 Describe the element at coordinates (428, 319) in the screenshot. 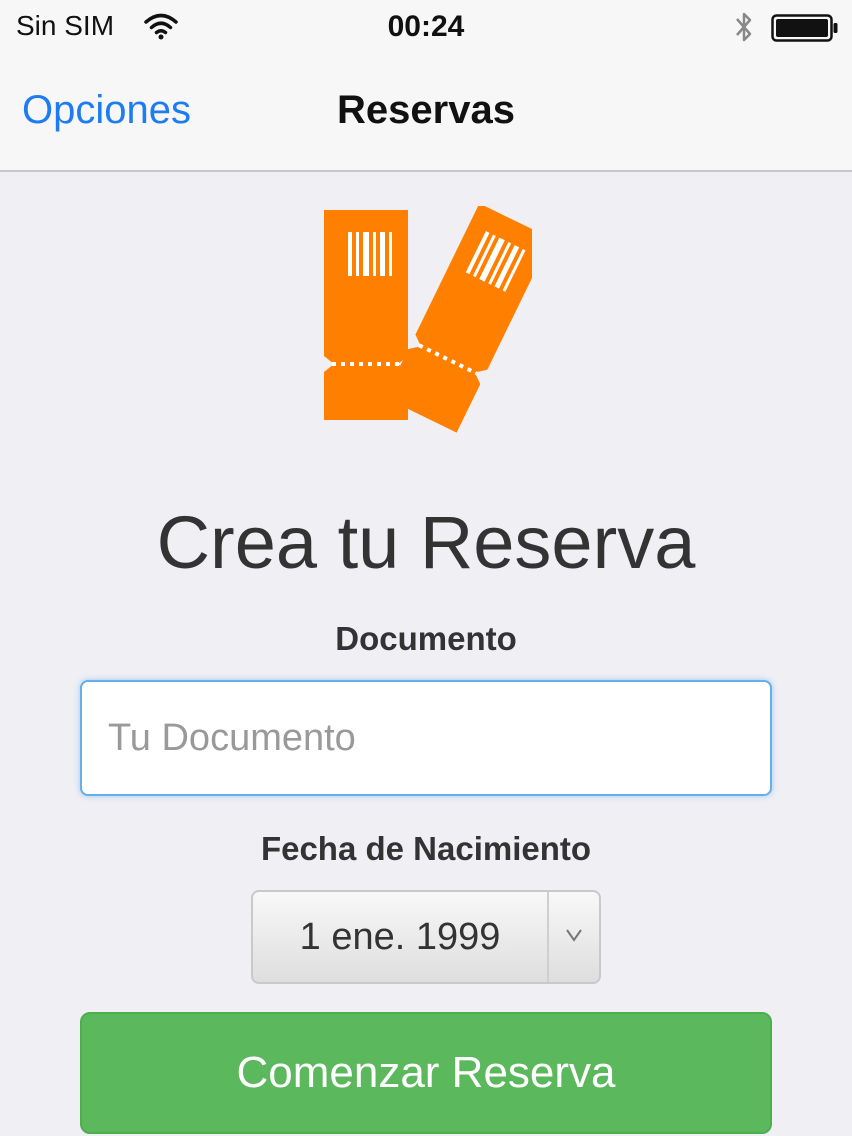

I see `tickets-icon` at that location.